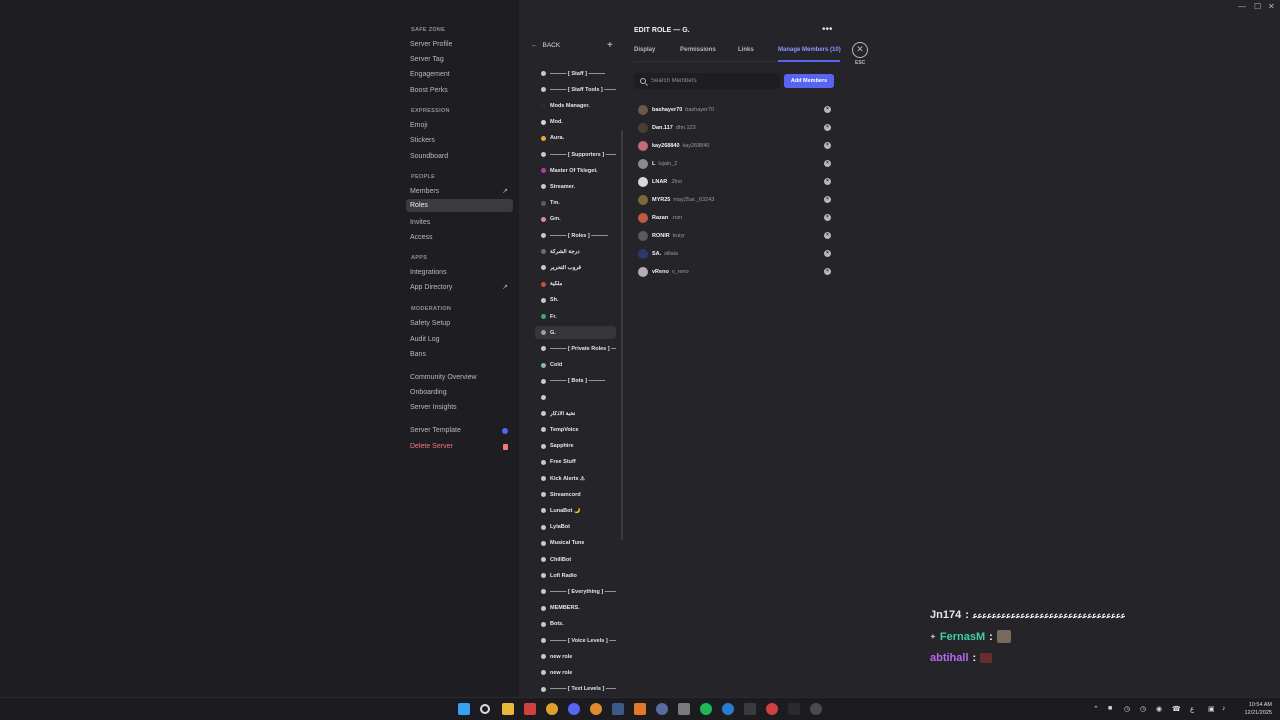 The image size is (1280, 720). What do you see at coordinates (459, 59) in the screenshot?
I see `sidebar-item-server-tag: Server Tag` at bounding box center [459, 59].